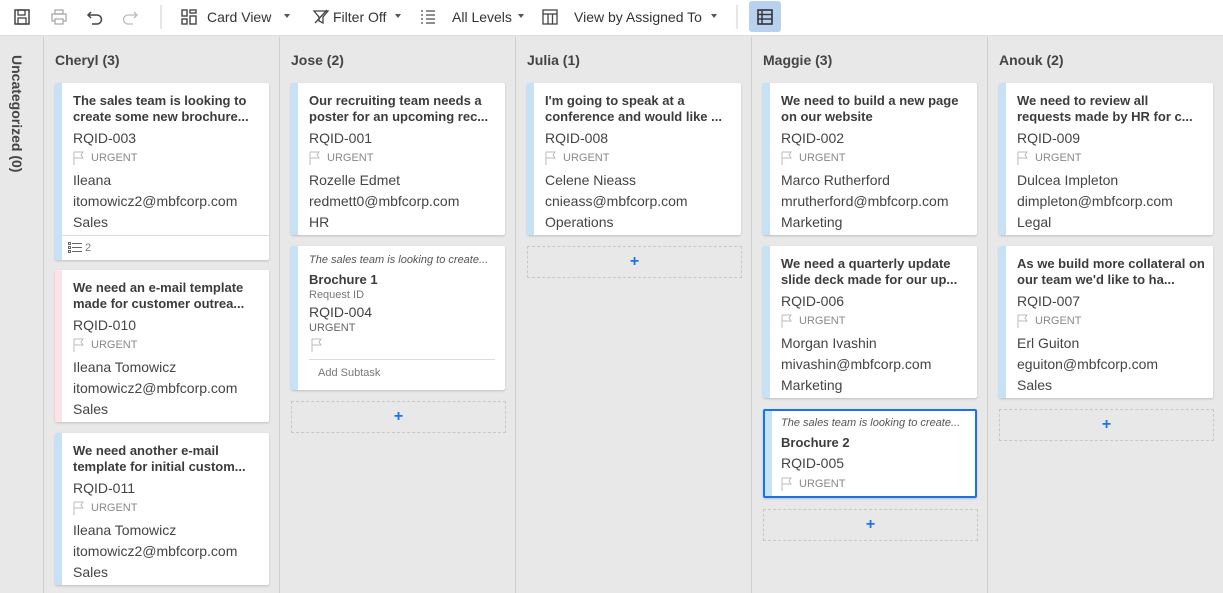  What do you see at coordinates (359, 17) in the screenshot?
I see `filter-dropdown: Filter Off` at bounding box center [359, 17].